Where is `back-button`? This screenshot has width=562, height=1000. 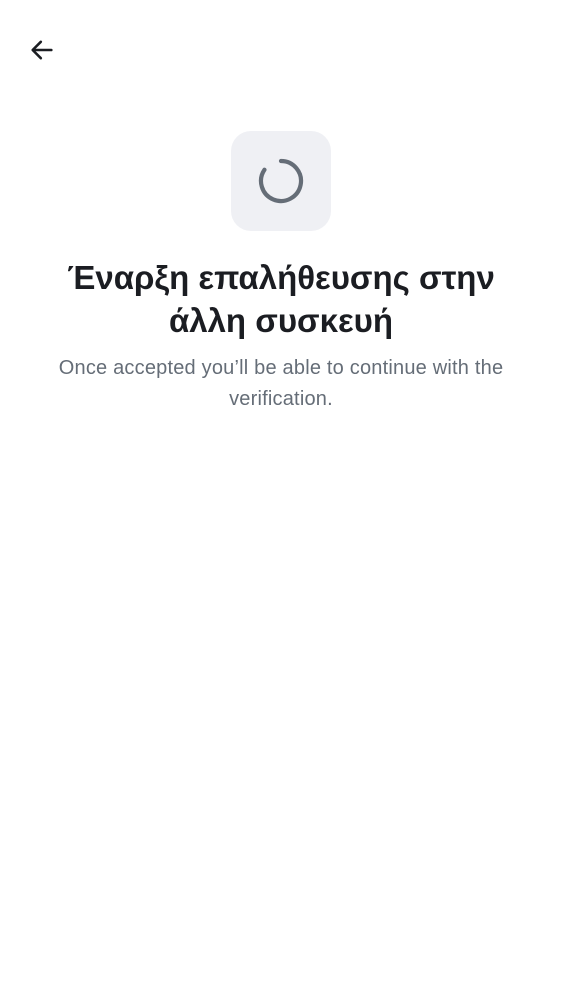 back-button is located at coordinates (42, 50).